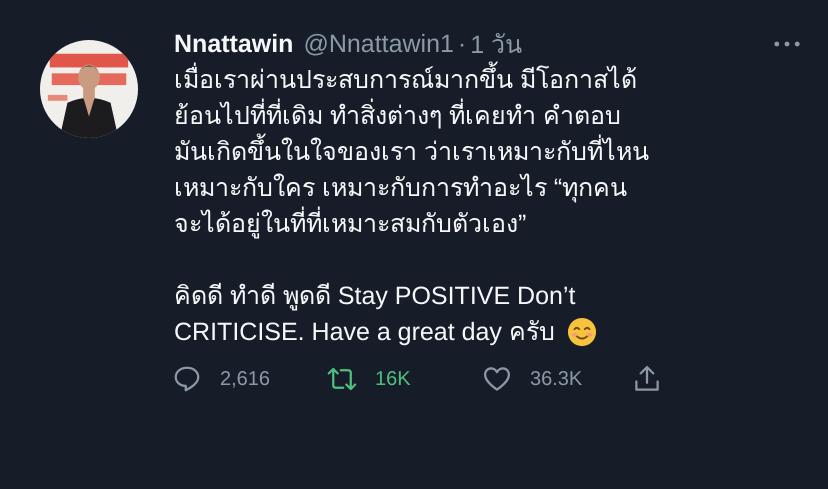 The image size is (828, 489). What do you see at coordinates (378, 44) in the screenshot?
I see `user-handle: @Nnattawin1` at bounding box center [378, 44].